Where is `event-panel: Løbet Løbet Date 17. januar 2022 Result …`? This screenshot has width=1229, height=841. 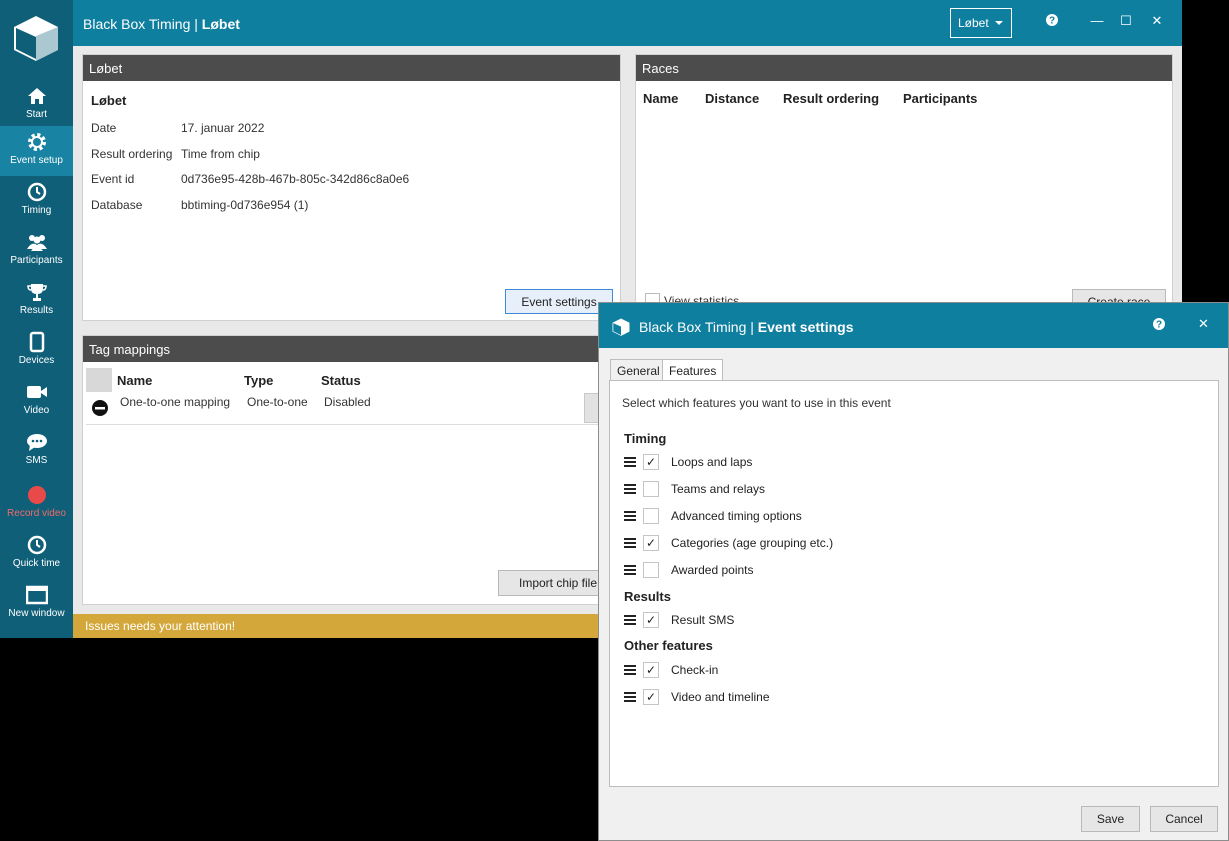
event-panel: Løbet Løbet Date 17. januar 2022 Result … is located at coordinates (351, 187).